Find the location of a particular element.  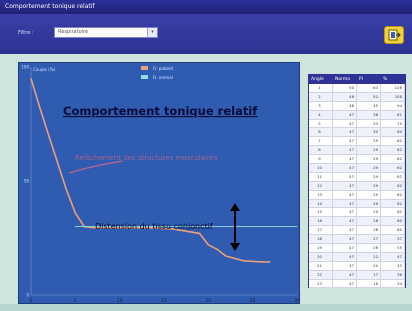

table-cell: 126 is located at coordinates (393, 88).